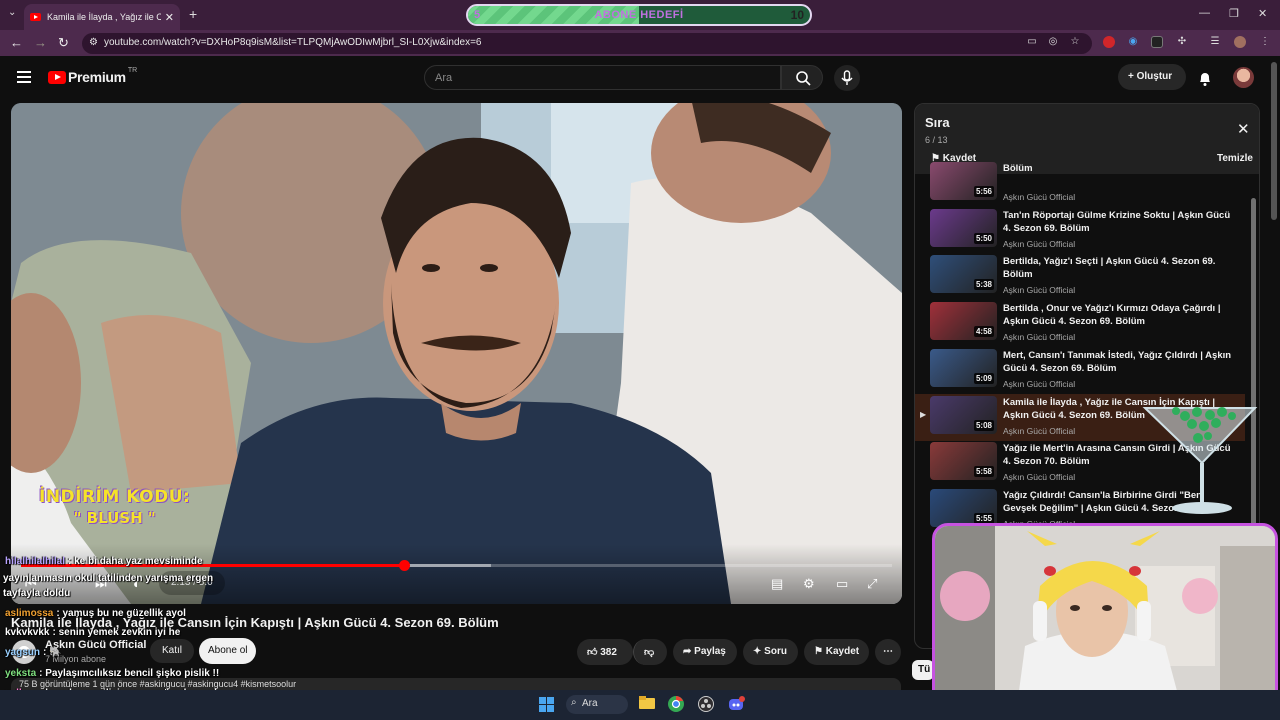  Describe the element at coordinates (1274, 141) in the screenshot. I see `page-scrollbar` at that location.